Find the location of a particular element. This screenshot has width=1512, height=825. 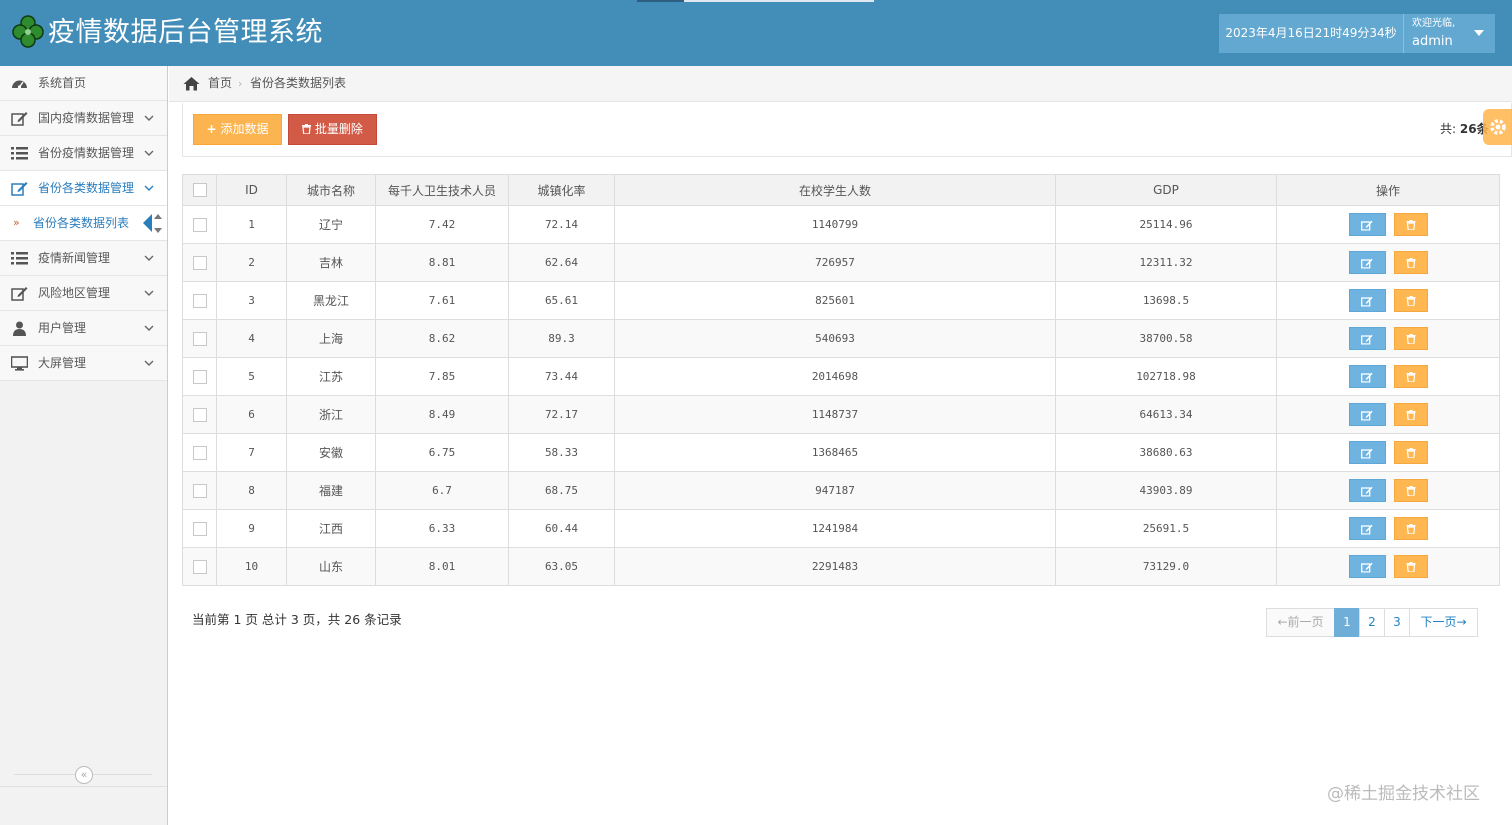

scroll-up-icon is located at coordinates (158, 216).